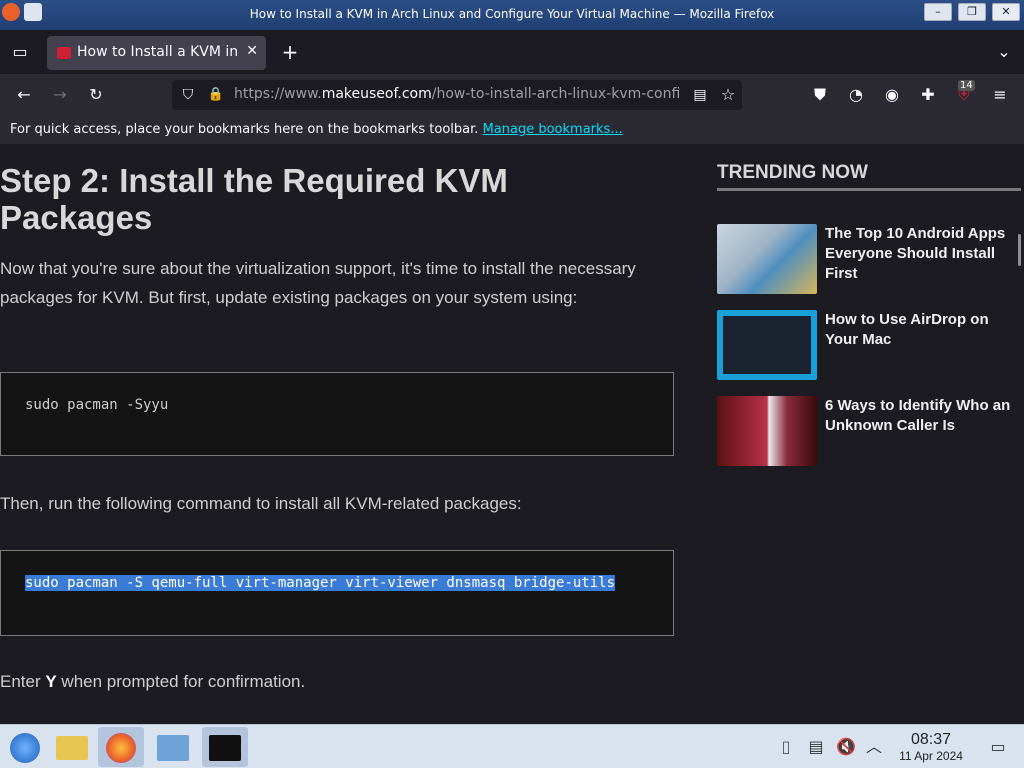 The height and width of the screenshot is (768, 1024). What do you see at coordinates (225, 747) in the screenshot?
I see `terminal-icon` at bounding box center [225, 747].